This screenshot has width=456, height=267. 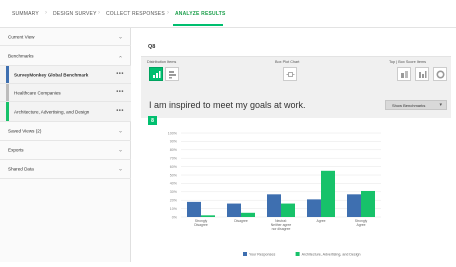 What do you see at coordinates (174, 175) in the screenshot?
I see `y-tick-label: 50%` at bounding box center [174, 175].